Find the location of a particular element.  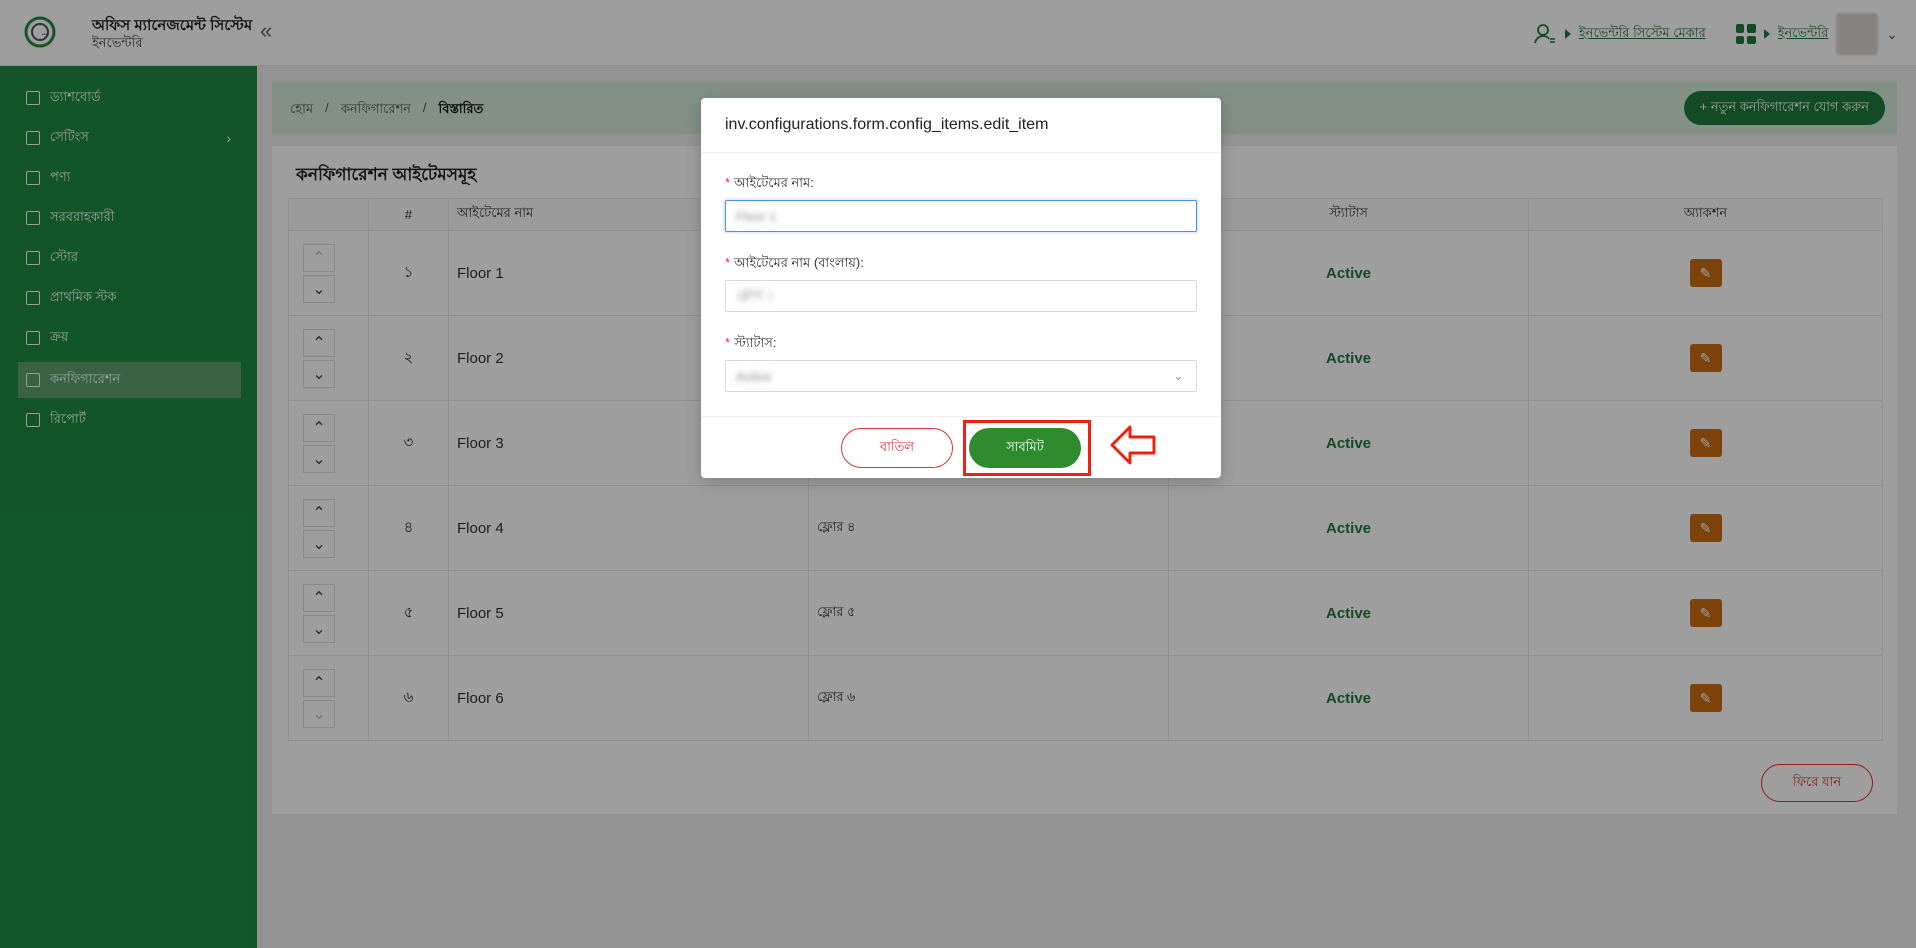

cancel-button: বাতিল is located at coordinates (897, 448).